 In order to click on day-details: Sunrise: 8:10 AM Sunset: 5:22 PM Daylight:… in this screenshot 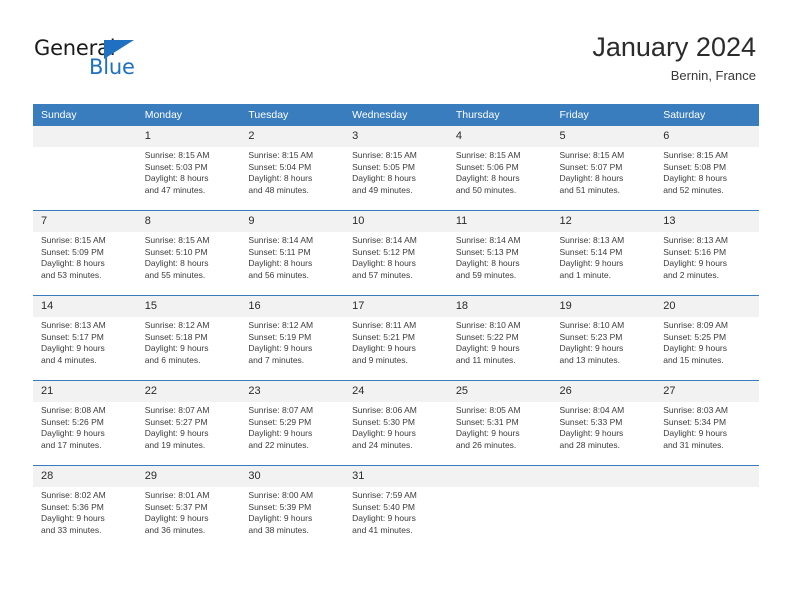, I will do `click(500, 341)`.